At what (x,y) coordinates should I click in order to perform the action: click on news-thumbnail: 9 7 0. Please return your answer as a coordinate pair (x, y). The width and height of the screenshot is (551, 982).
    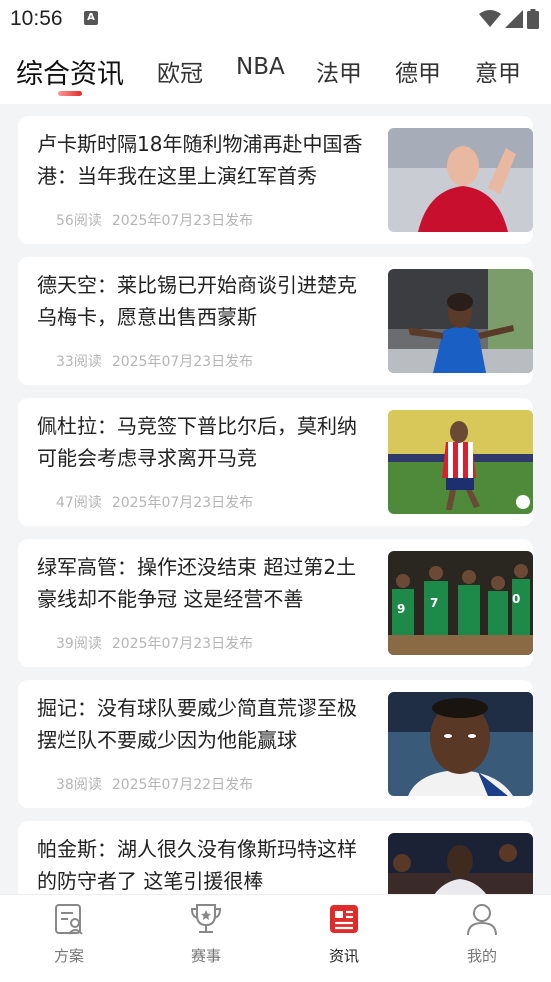
    Looking at the image, I should click on (460, 603).